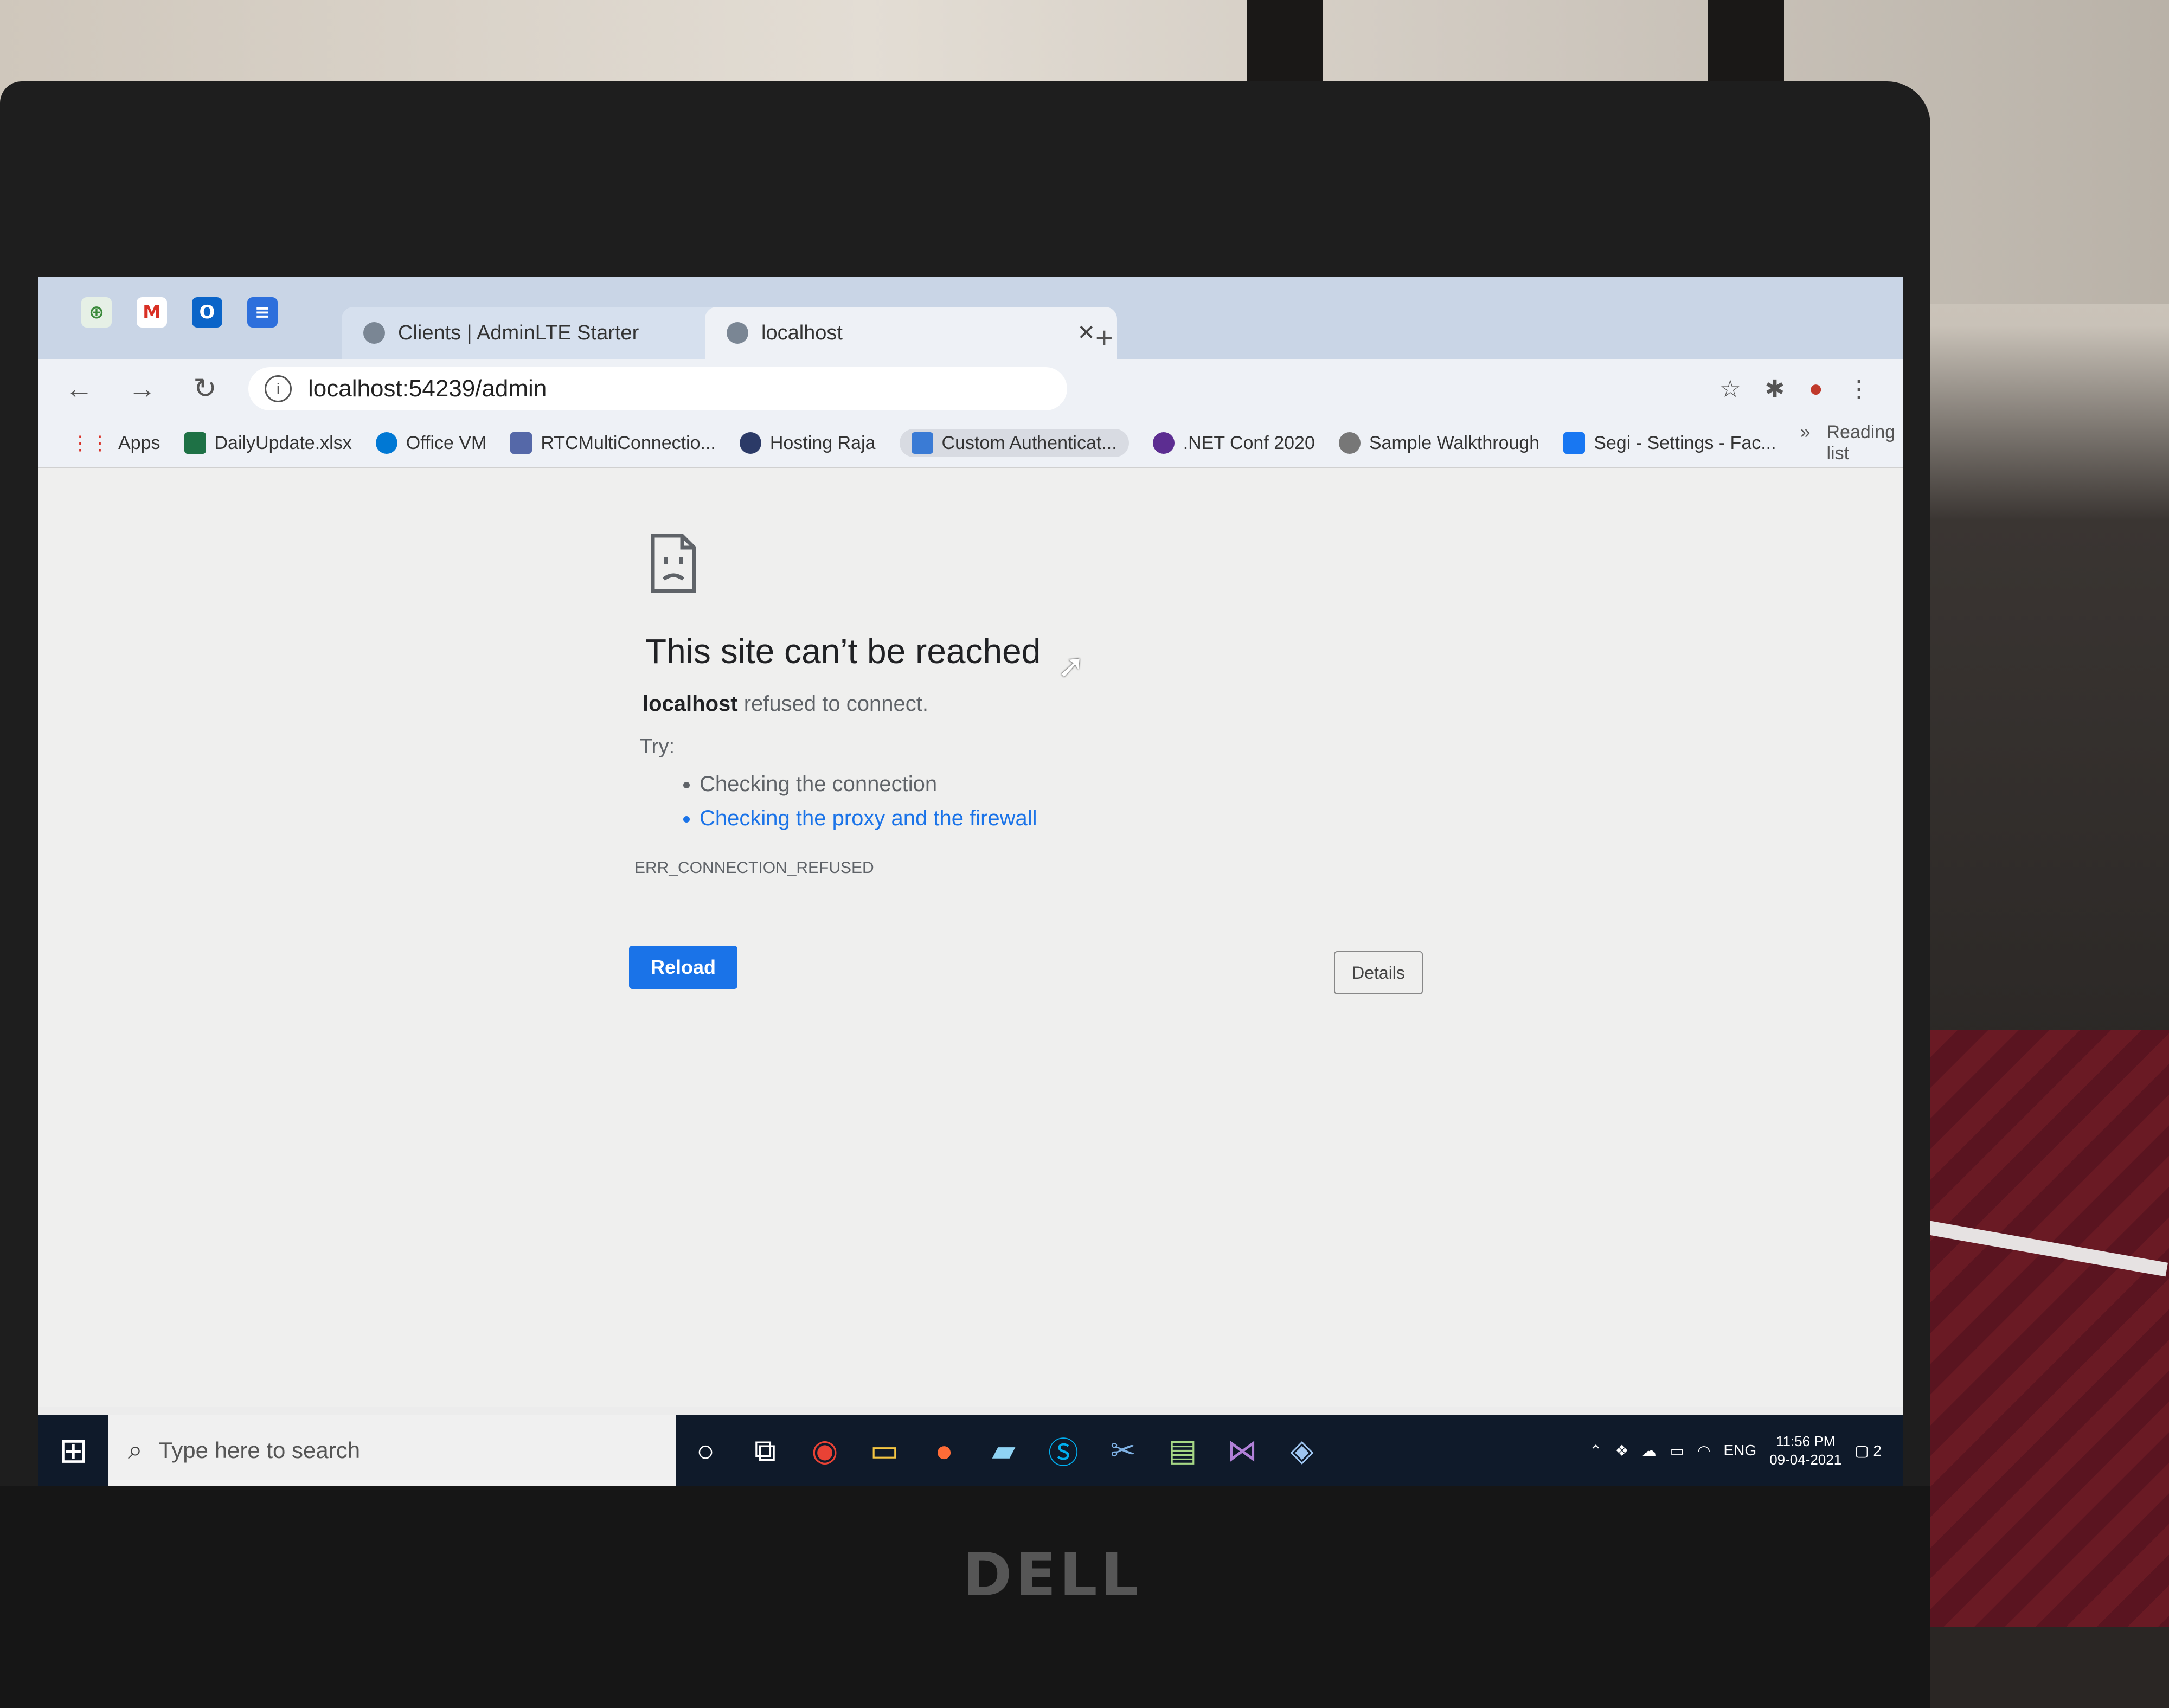 The height and width of the screenshot is (1708, 2169). I want to click on postman-icon: ●, so click(944, 1450).